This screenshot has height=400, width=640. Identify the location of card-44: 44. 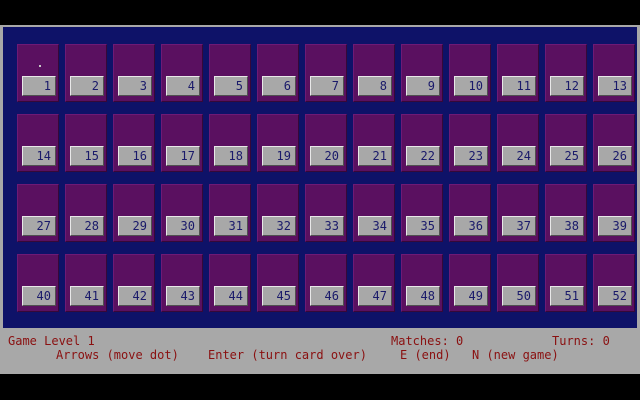
(230, 283).